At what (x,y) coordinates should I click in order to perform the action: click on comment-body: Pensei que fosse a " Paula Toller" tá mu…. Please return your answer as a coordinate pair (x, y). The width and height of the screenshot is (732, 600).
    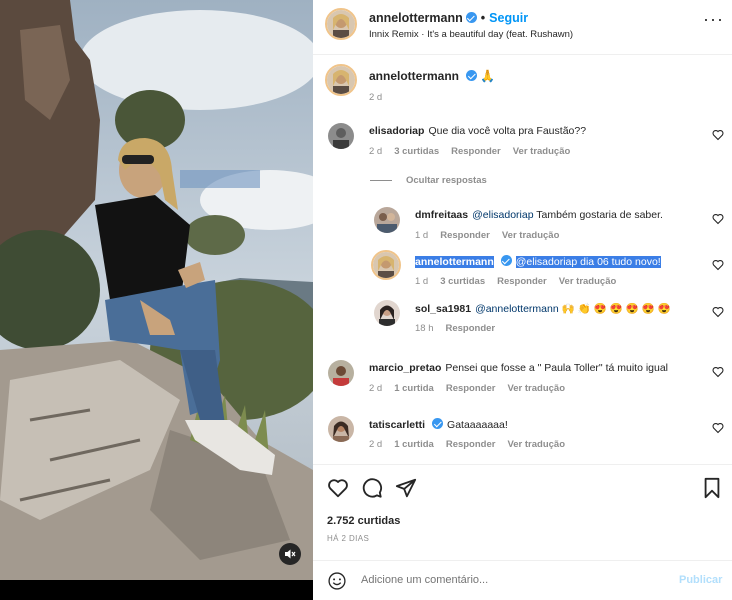
    Looking at the image, I should click on (557, 368).